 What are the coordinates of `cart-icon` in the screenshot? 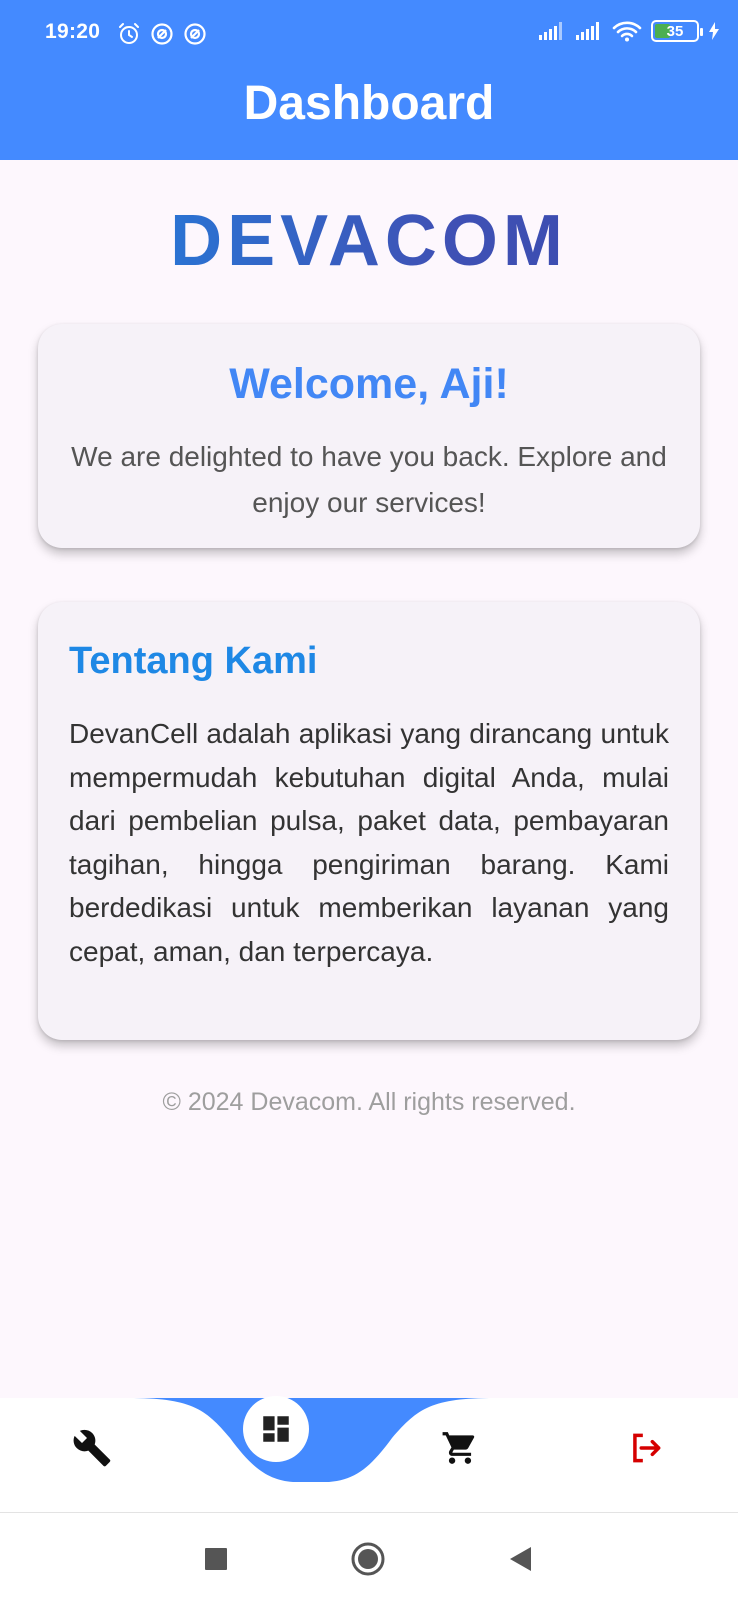 It's located at (458, 1448).